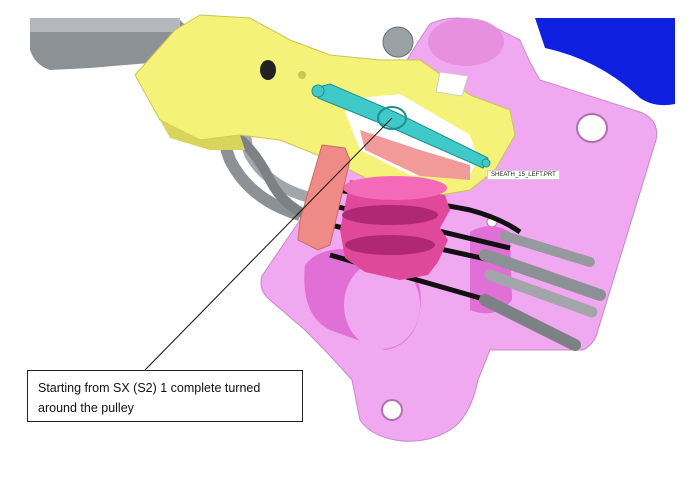 This screenshot has height=486, width=699. I want to click on housing-hole-right, so click(592, 128).